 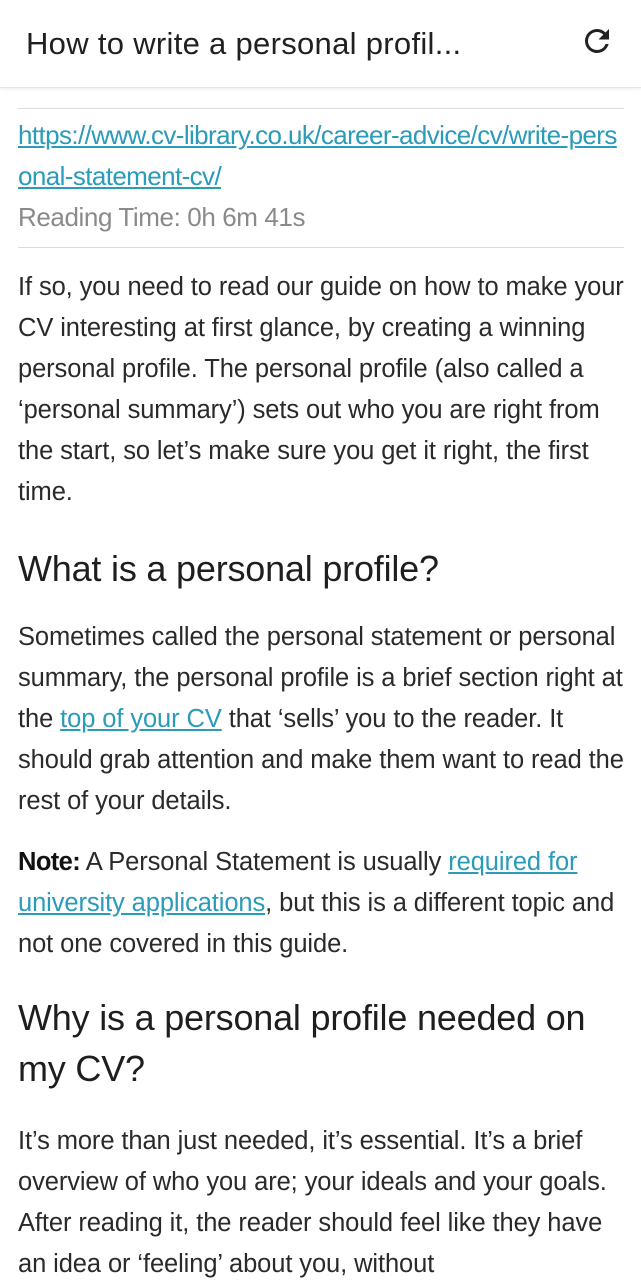 I want to click on reading-time: Reading Time: 0h 6m 41s, so click(x=162, y=217).